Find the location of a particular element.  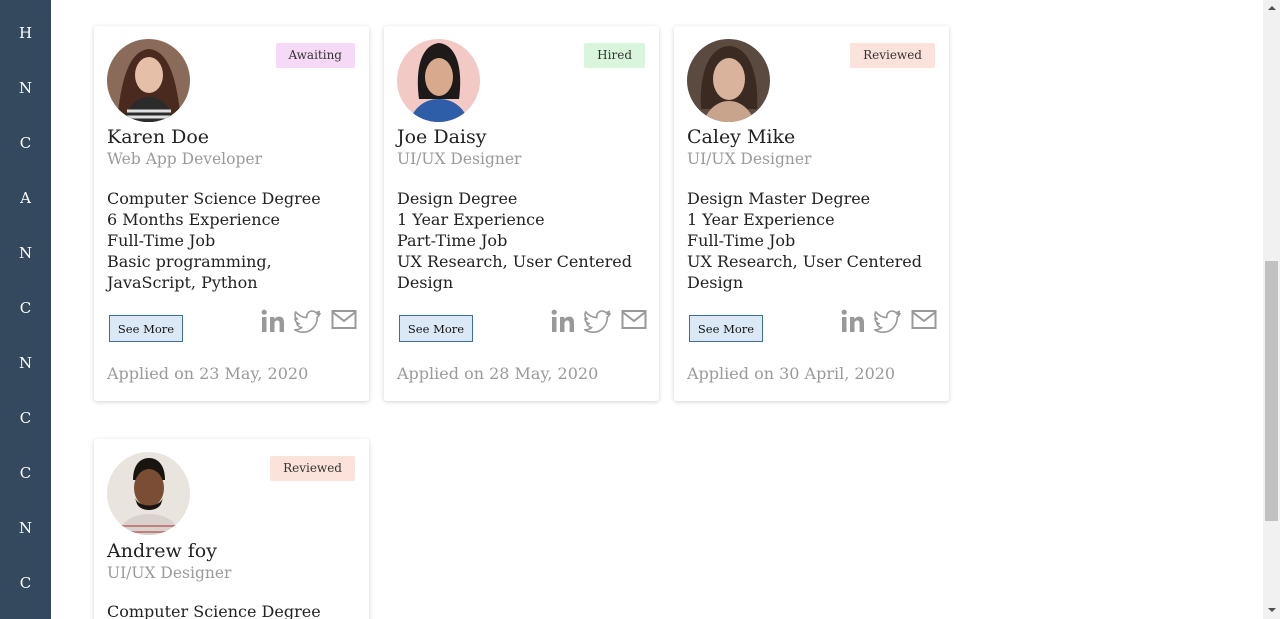

detail-experience: 6 Months Experience is located at coordinates (193, 219).